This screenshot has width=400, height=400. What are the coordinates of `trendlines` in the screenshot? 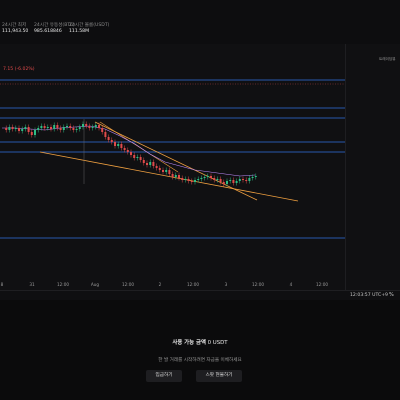 It's located at (169, 160).